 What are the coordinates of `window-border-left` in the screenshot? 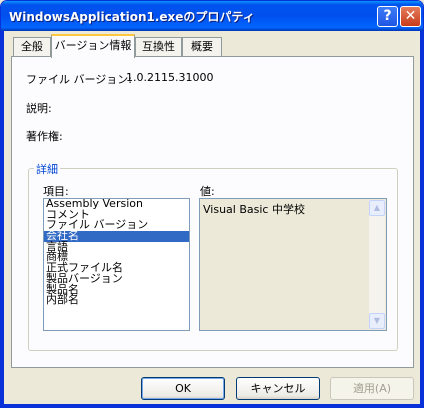 It's located at (2, 219).